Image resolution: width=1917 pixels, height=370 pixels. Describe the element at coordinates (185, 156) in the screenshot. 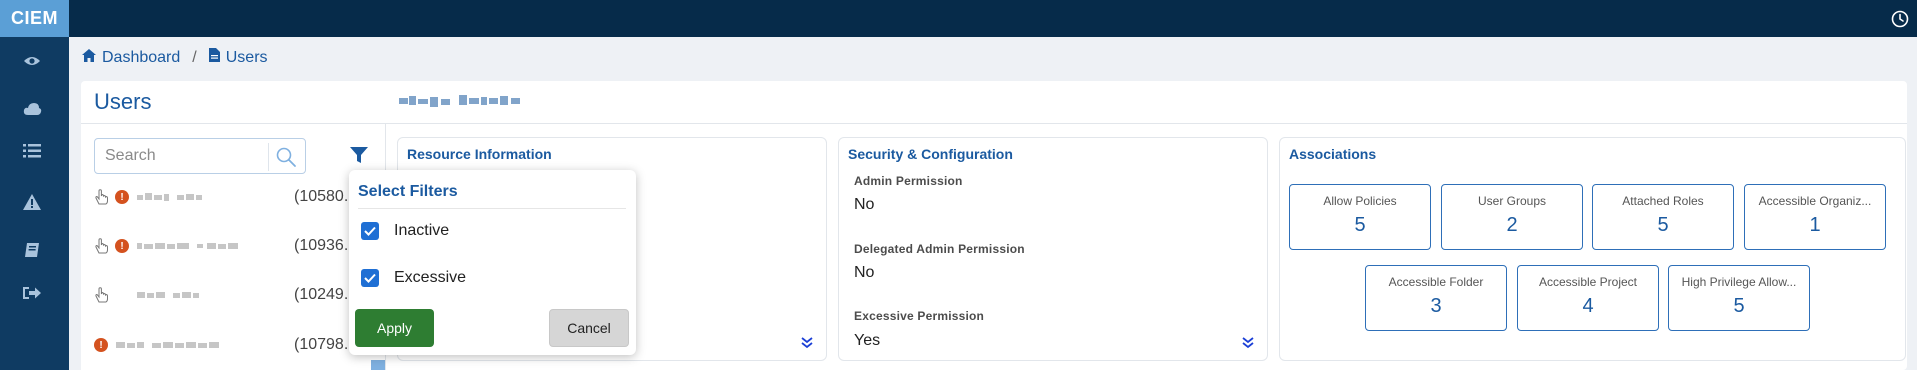

I see `search-input` at that location.